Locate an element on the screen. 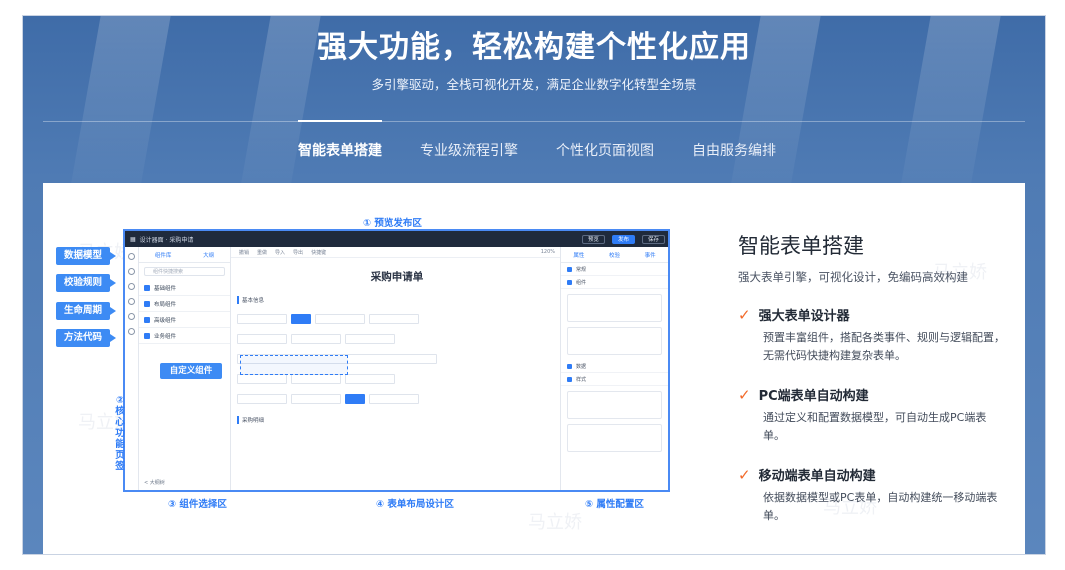 The image size is (1065, 570). tag-lifecycle: 生命周期 is located at coordinates (86, 311).